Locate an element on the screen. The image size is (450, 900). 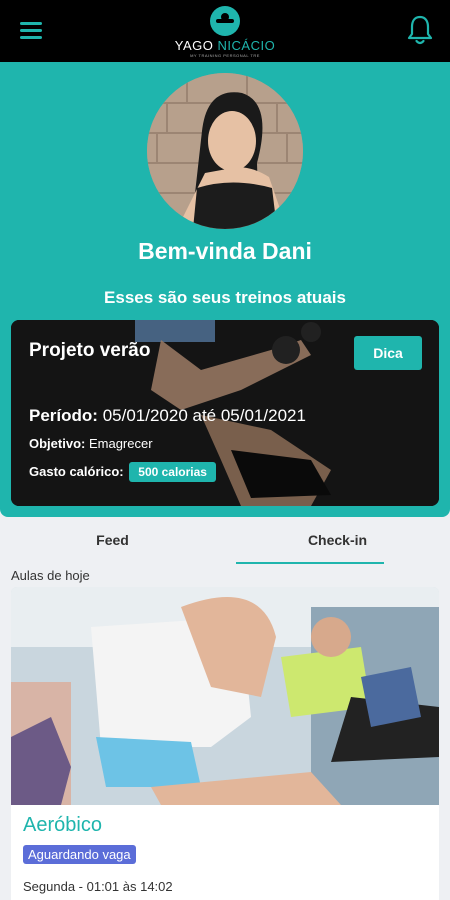
workout-title: Projeto verão is located at coordinates (90, 350).